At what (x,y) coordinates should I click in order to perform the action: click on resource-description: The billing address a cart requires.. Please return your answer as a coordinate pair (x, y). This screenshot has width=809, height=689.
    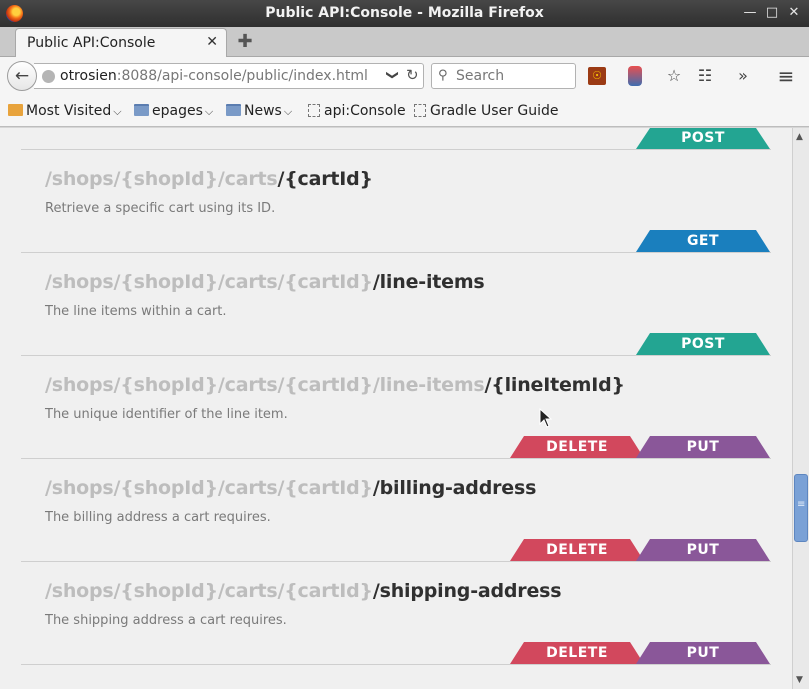
    Looking at the image, I should click on (158, 517).